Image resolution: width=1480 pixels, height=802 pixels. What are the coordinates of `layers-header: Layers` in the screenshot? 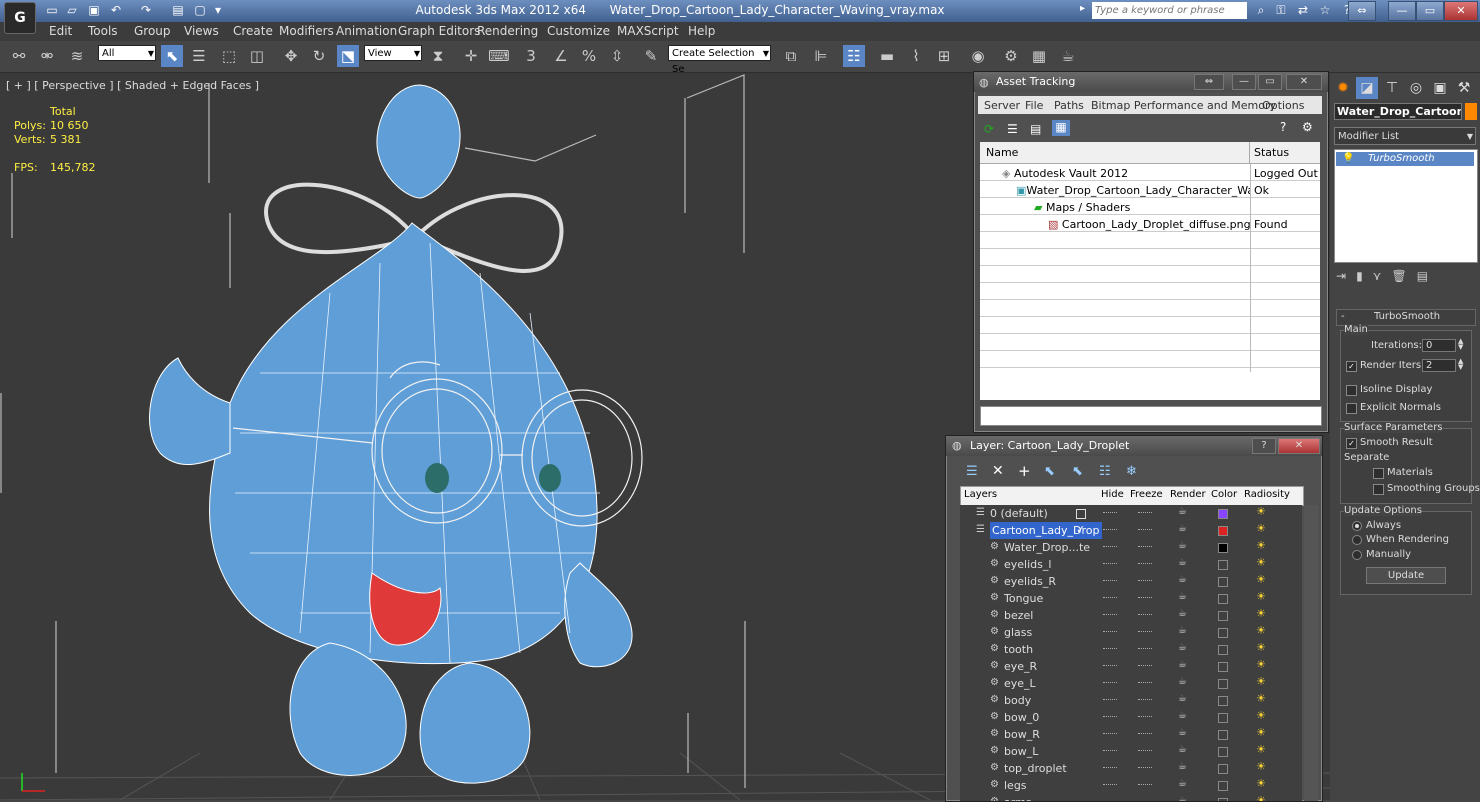 It's located at (980, 494).